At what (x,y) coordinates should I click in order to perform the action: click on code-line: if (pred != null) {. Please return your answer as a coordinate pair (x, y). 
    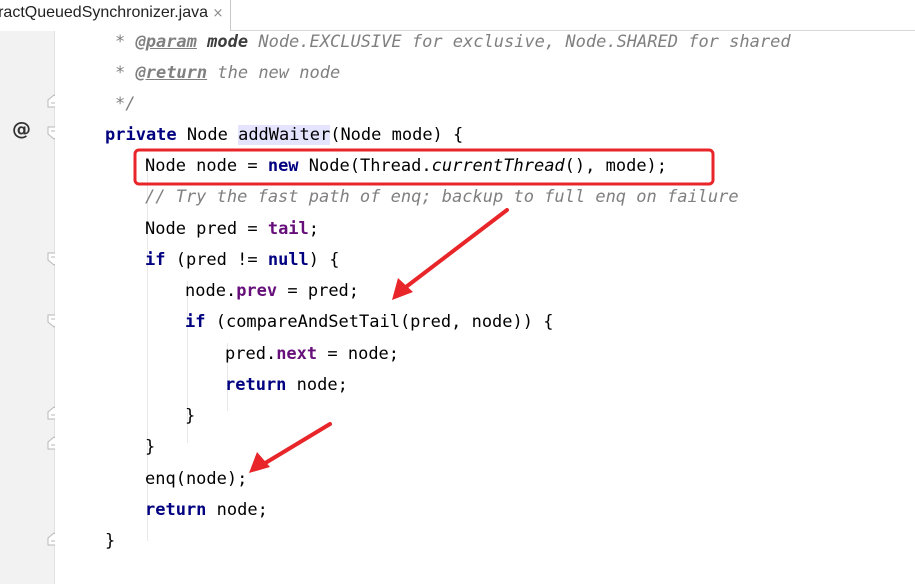
    Looking at the image, I should click on (242, 260).